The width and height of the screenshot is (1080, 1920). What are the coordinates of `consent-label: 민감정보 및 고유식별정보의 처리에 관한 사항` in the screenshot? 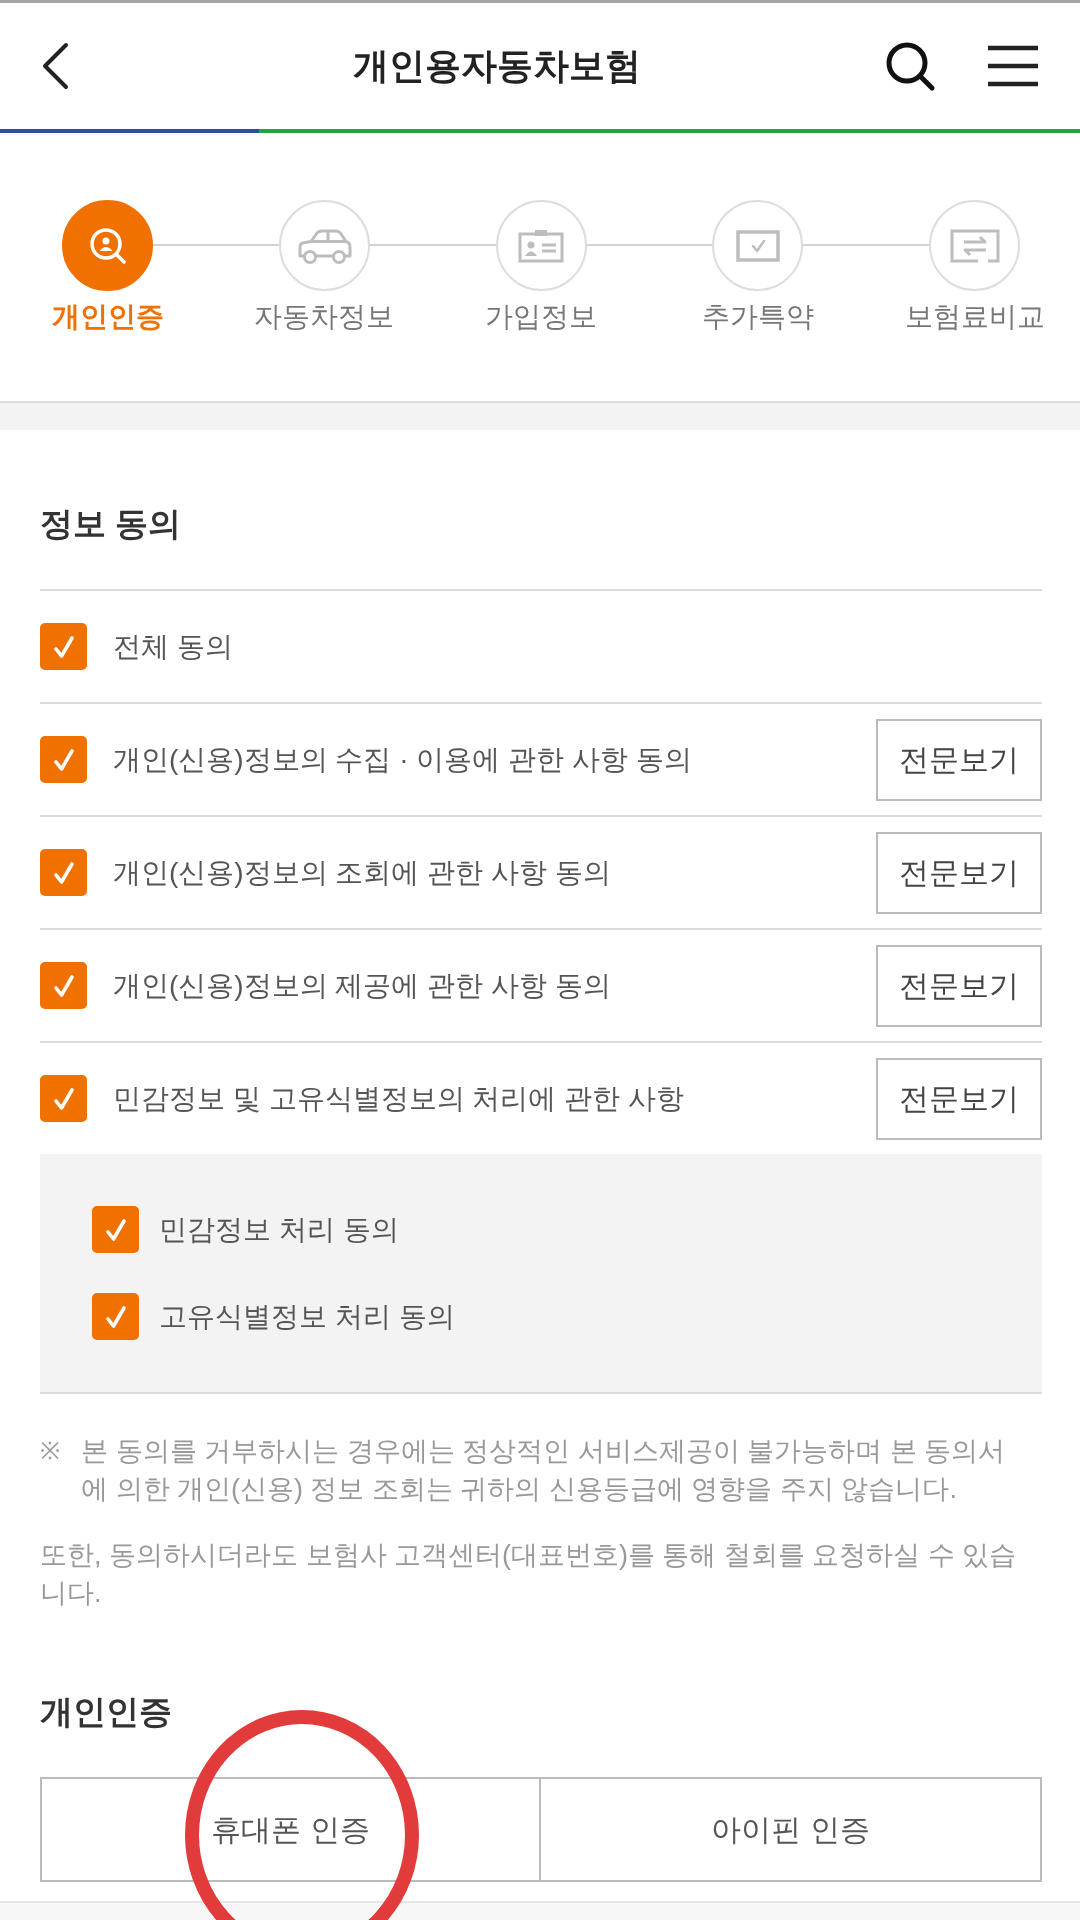 It's located at (399, 1098).